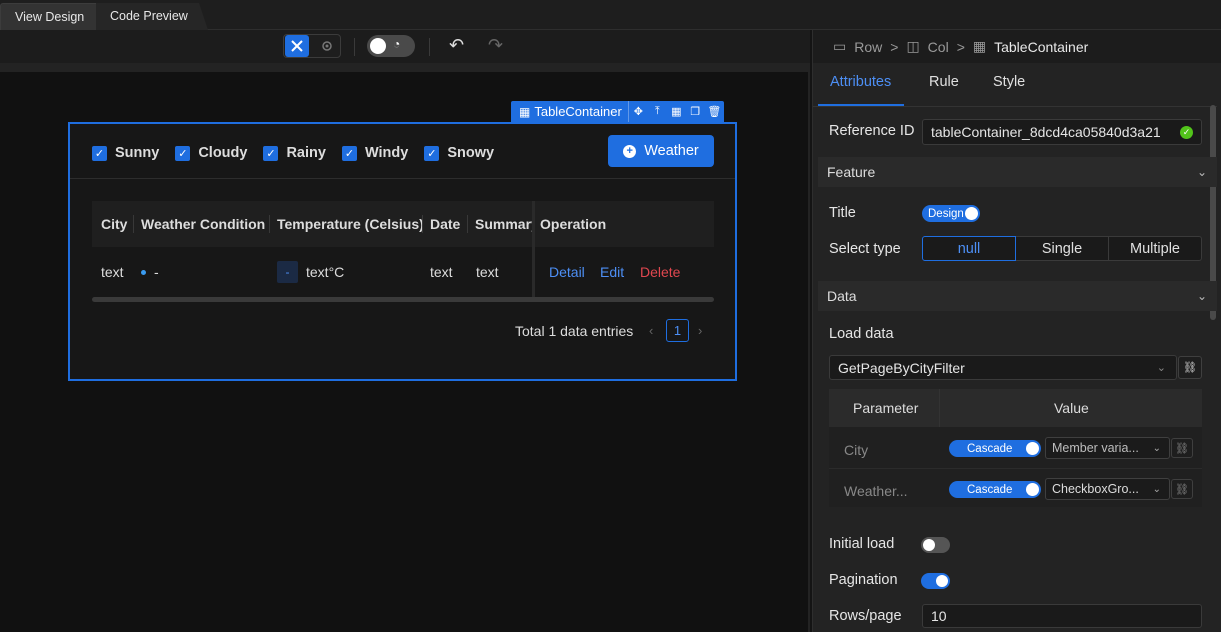  What do you see at coordinates (504, 224) in the screenshot?
I see `column-header: Summary` at bounding box center [504, 224].